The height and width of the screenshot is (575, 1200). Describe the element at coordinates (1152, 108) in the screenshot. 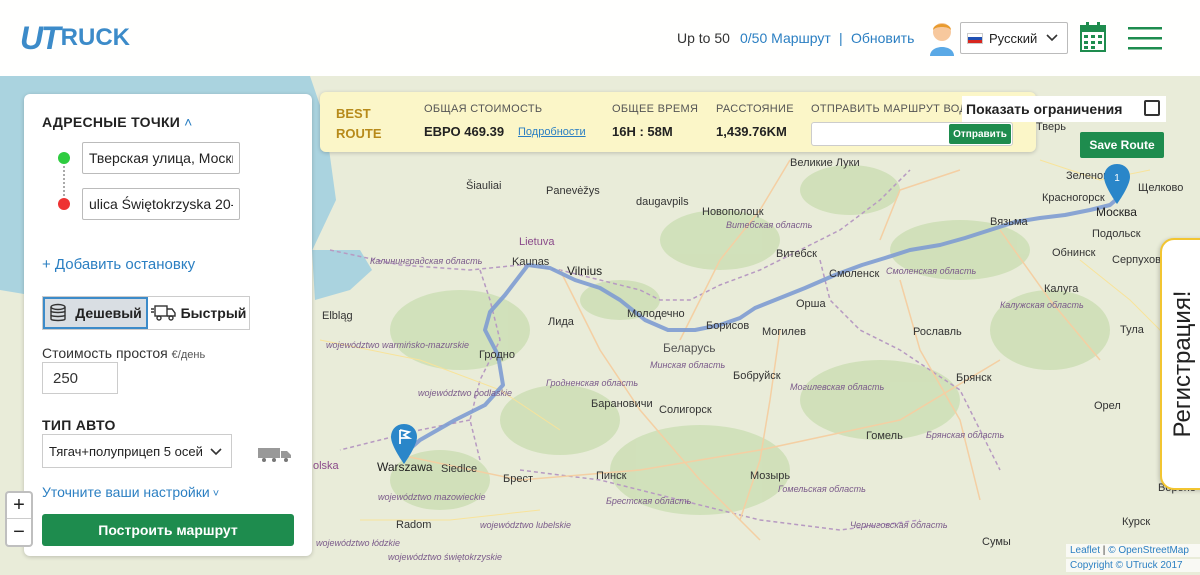

I see `restrictions-checkbox` at that location.